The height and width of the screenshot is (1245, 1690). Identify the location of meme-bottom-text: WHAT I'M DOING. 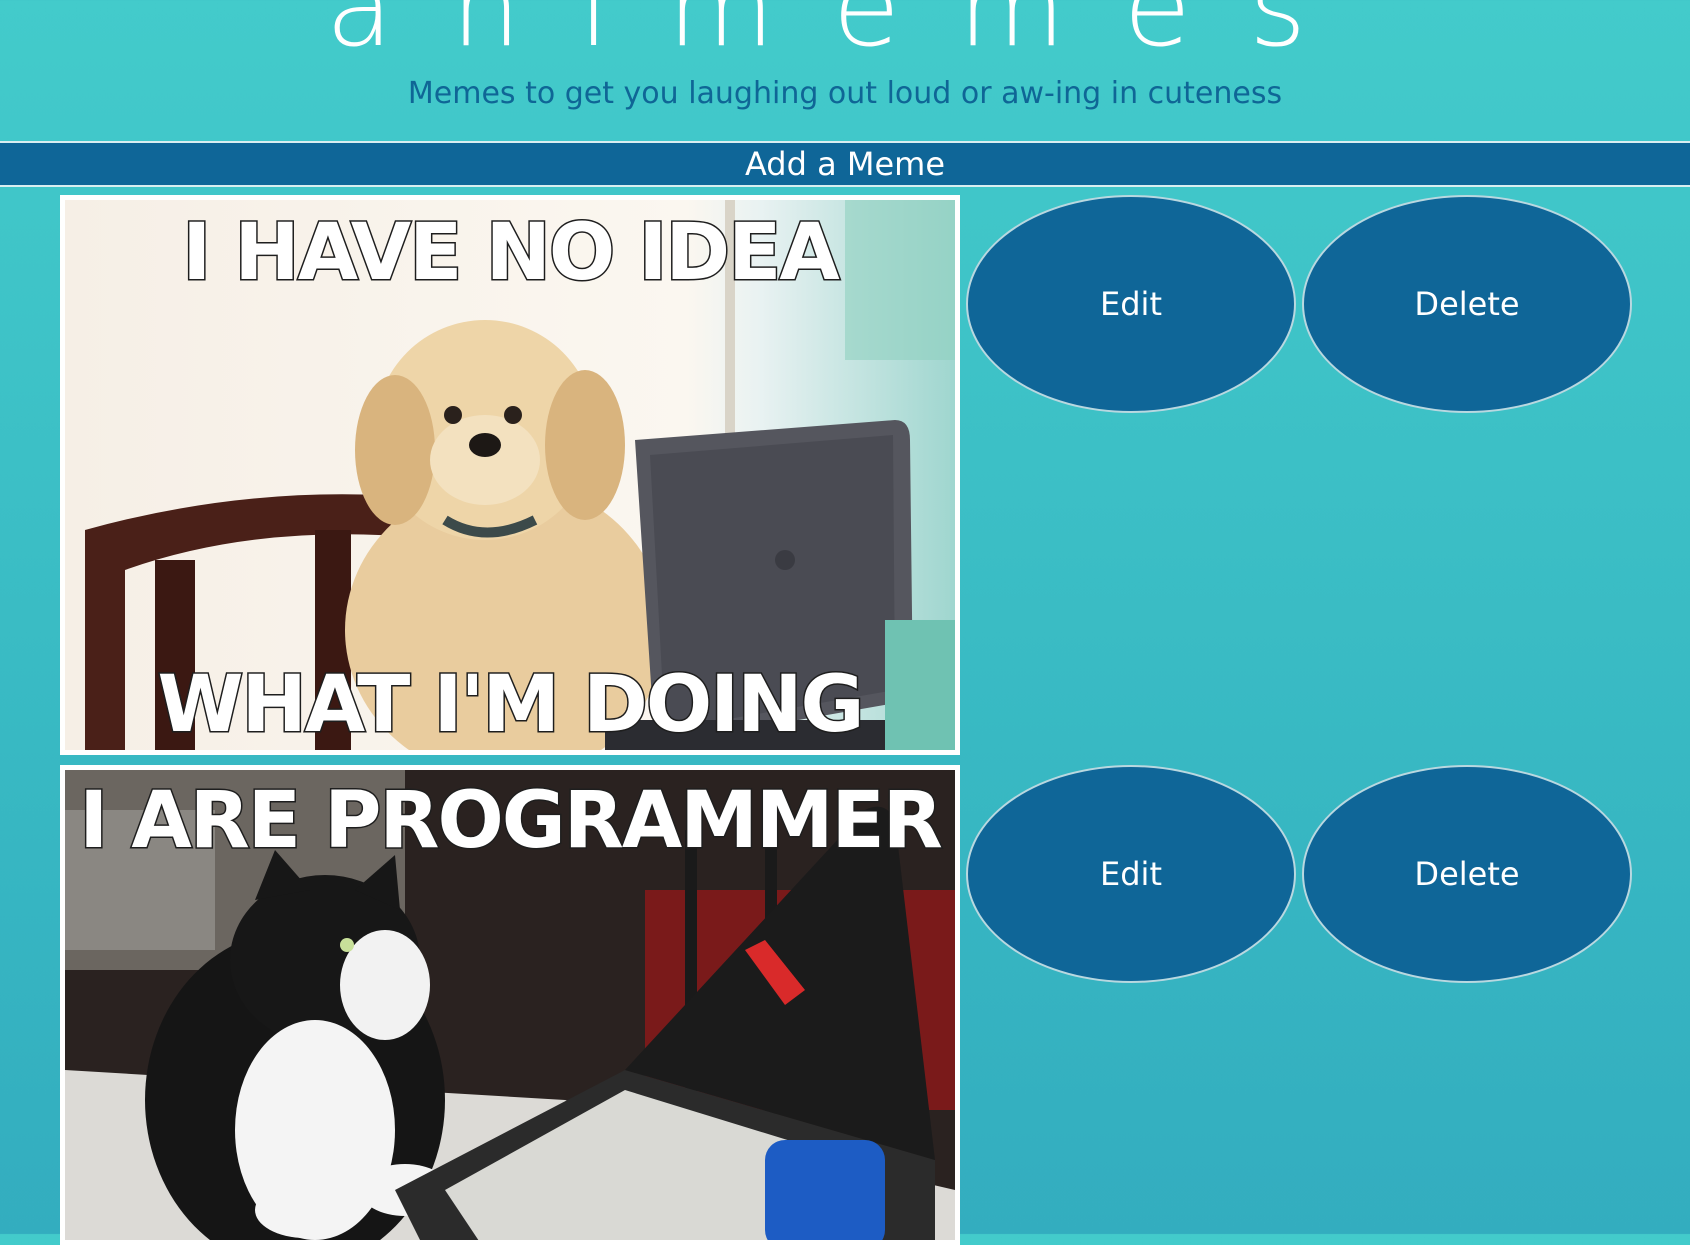
(511, 705).